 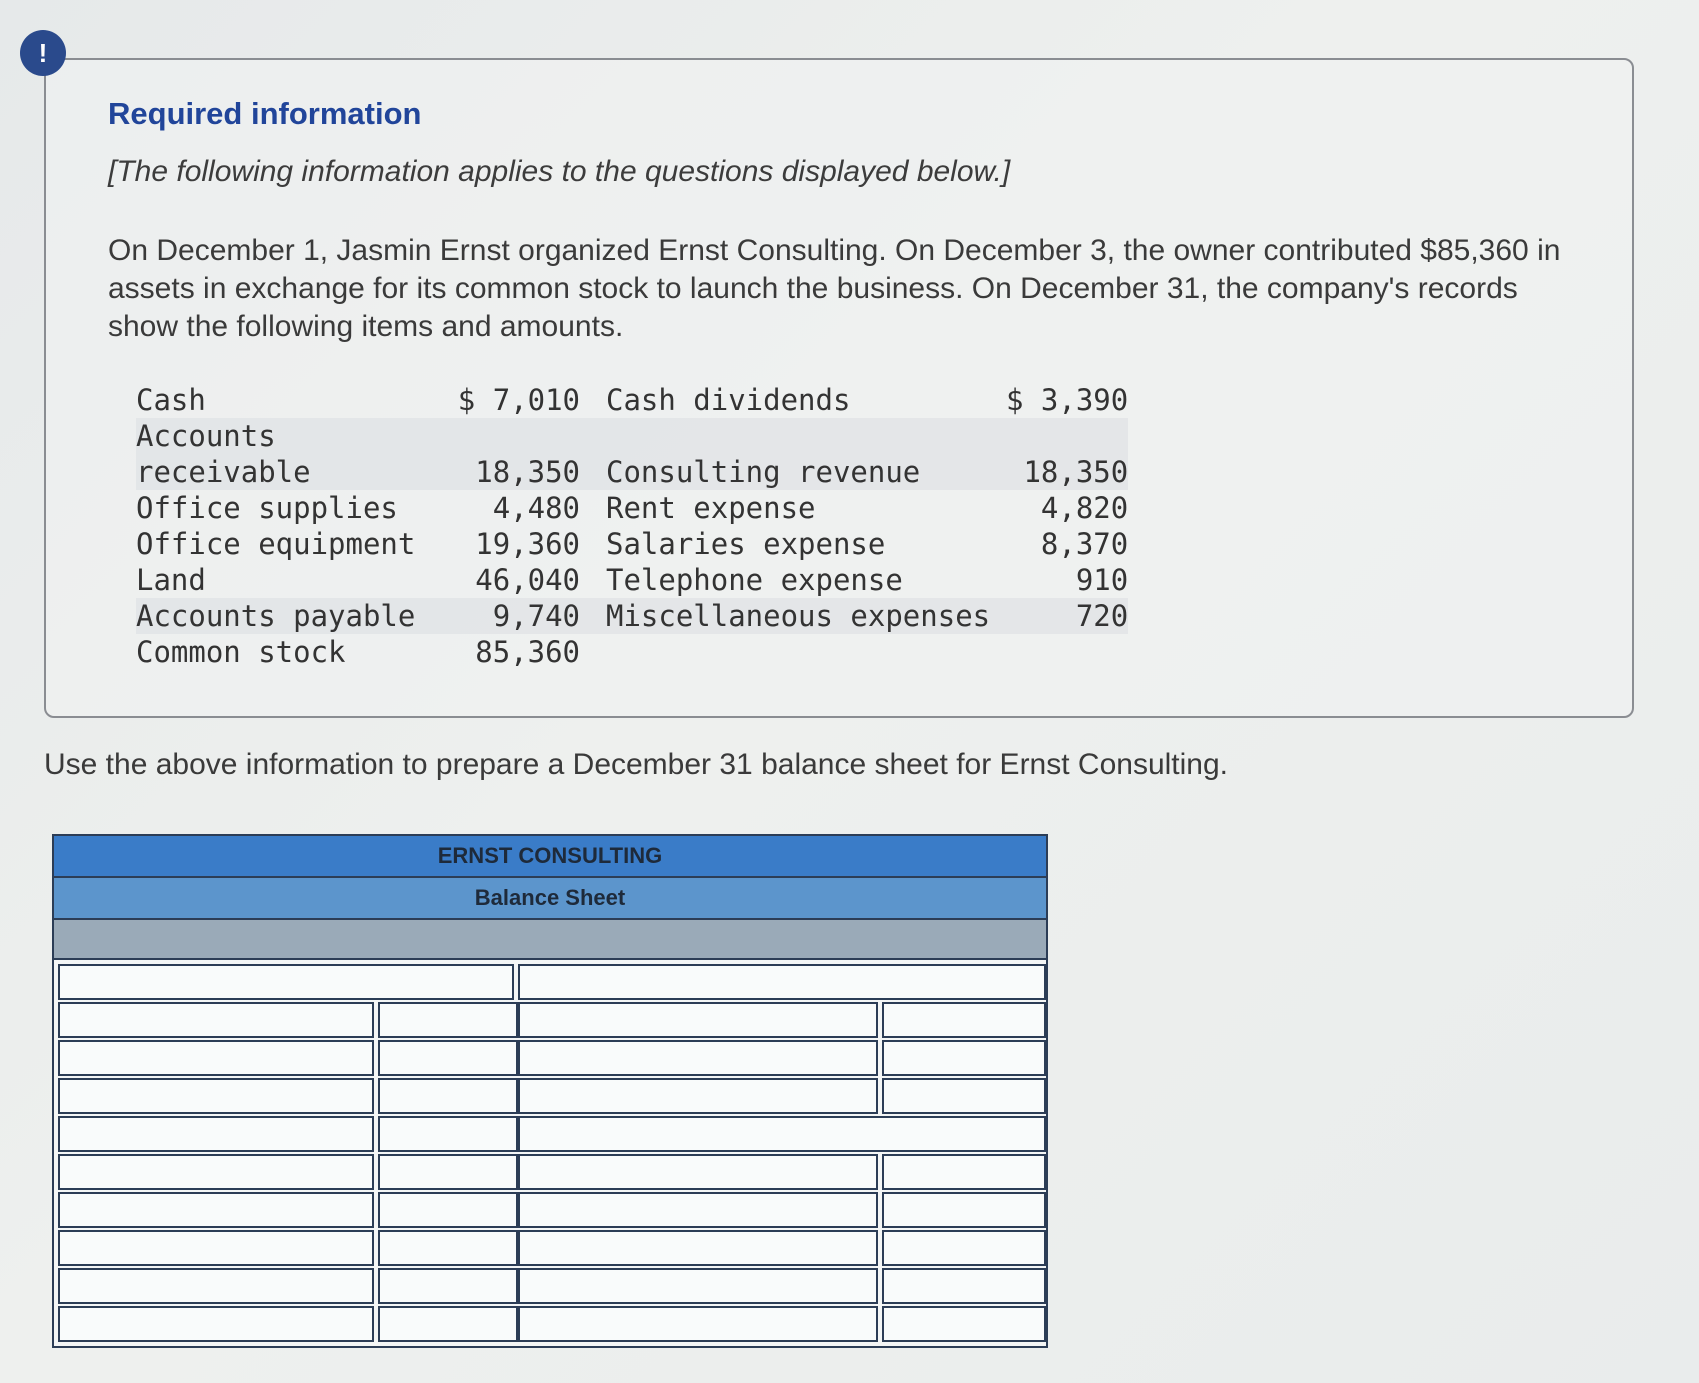 I want to click on item-label: Salaries expense, so click(x=746, y=544).